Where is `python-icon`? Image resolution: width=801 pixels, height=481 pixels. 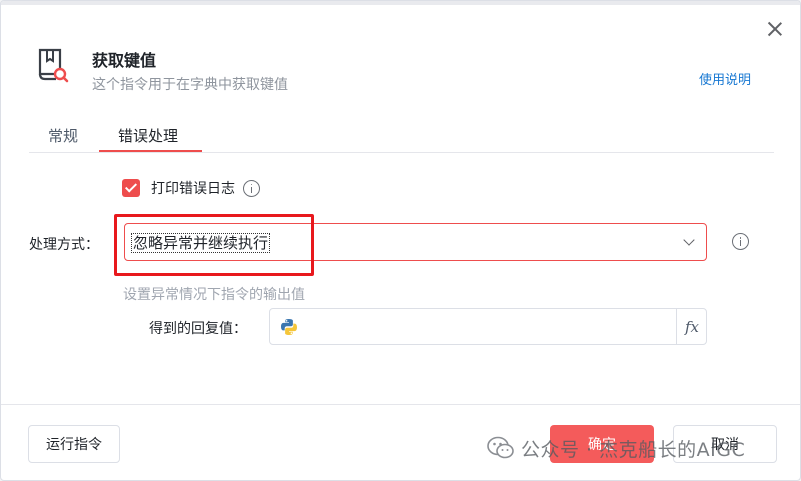 python-icon is located at coordinates (289, 327).